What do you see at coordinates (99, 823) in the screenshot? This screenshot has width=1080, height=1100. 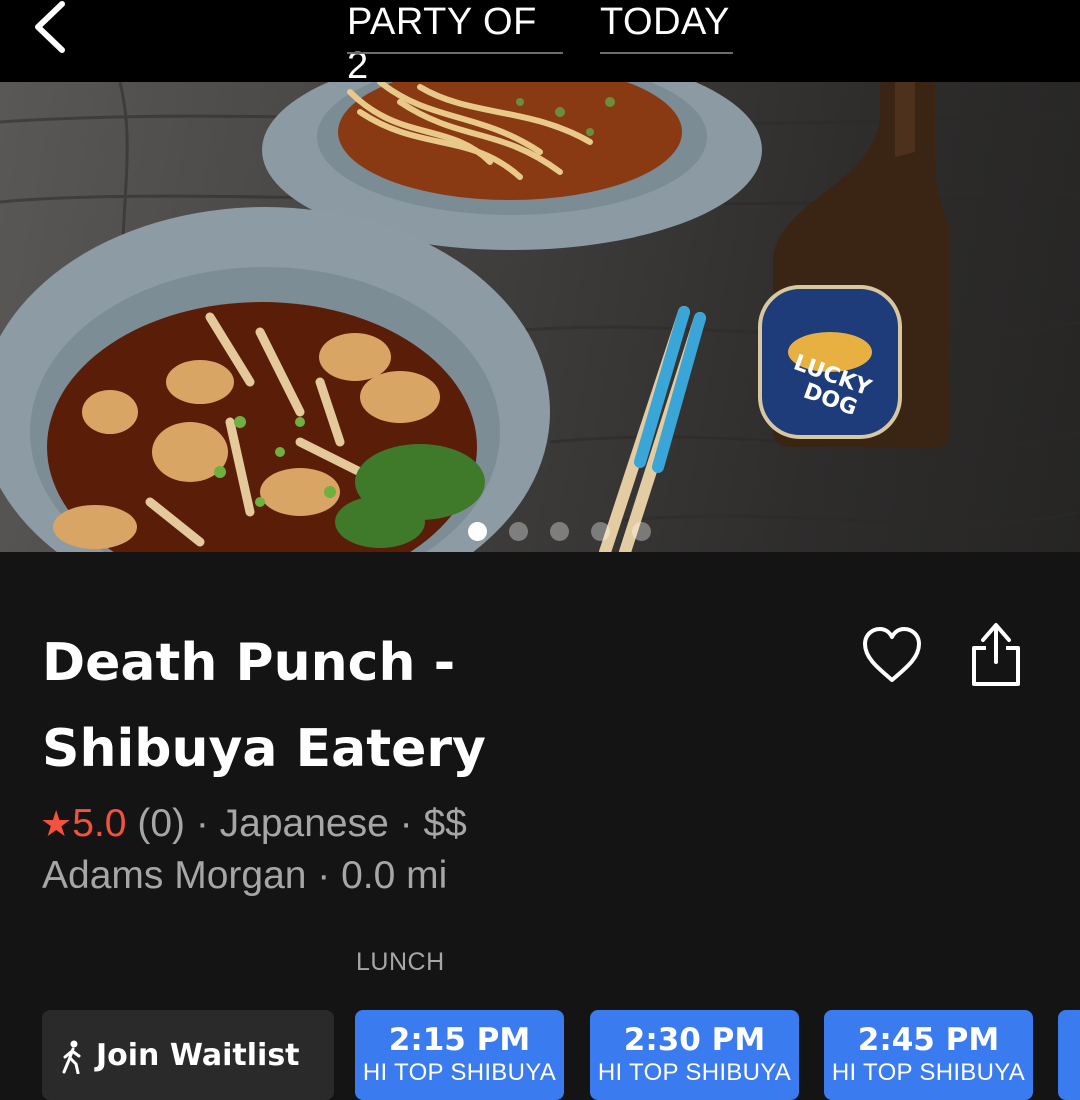 I see `rating-value: 5.0` at bounding box center [99, 823].